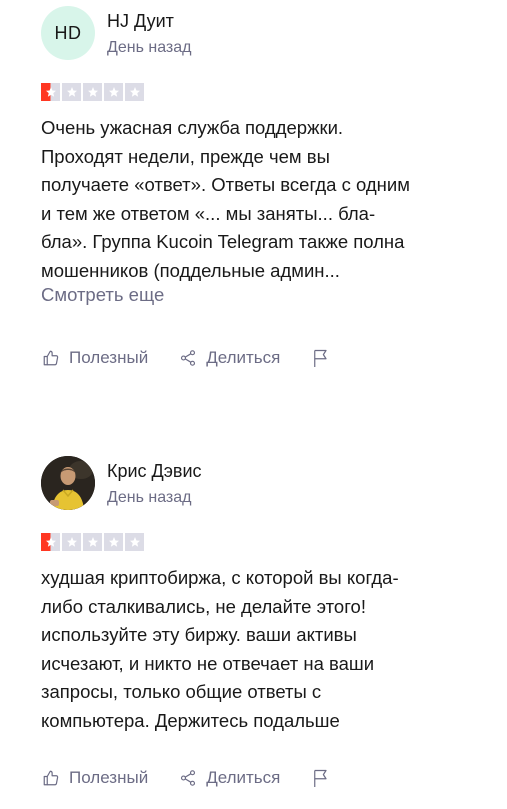 This screenshot has height=809, width=507. I want to click on review-text-line: и тем же ответом «... мы заняты... бла-, so click(208, 213).